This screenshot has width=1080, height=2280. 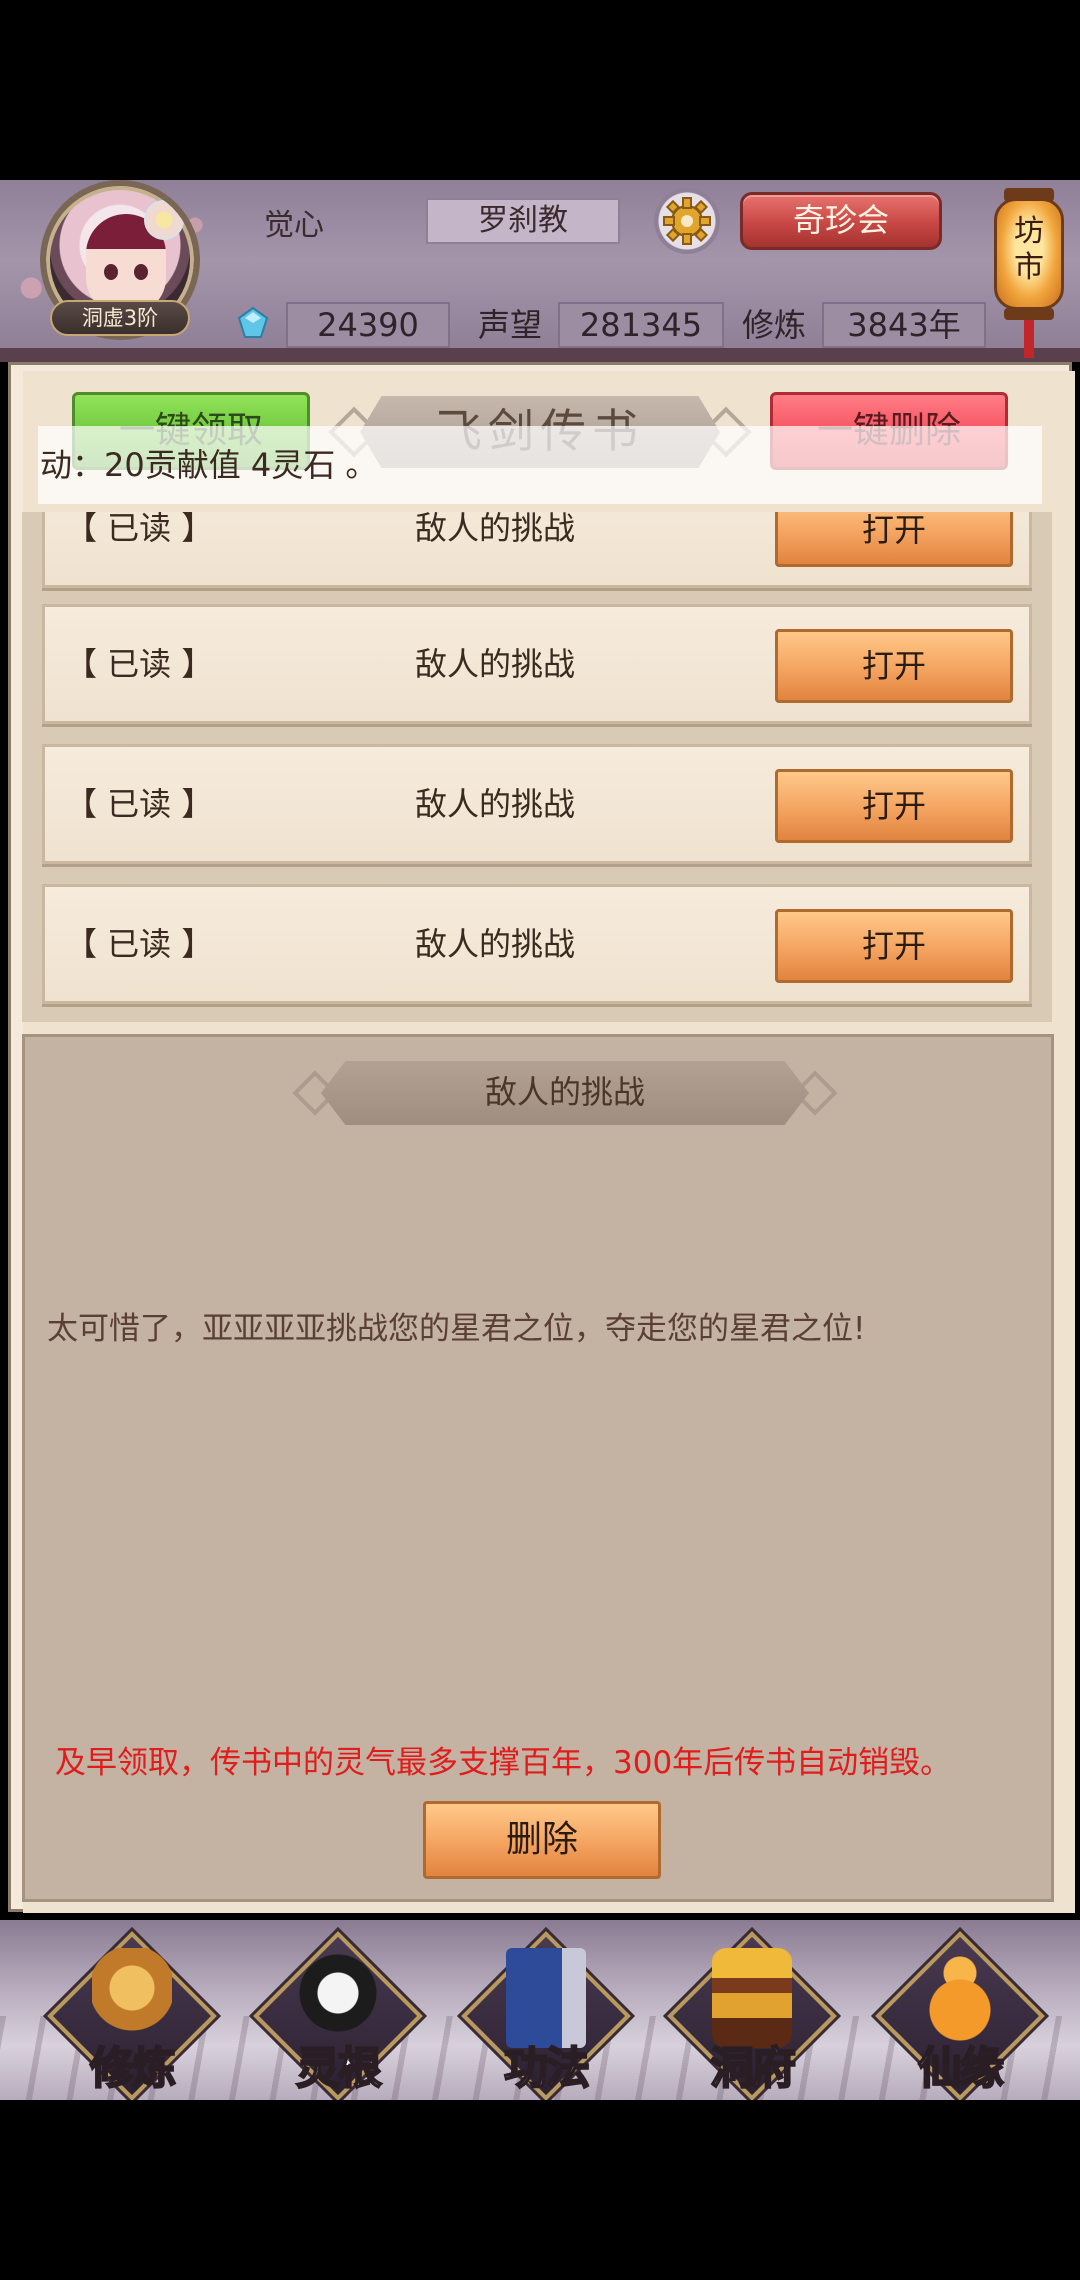 I want to click on nav-label: 仙缘, so click(x=961, y=2068).